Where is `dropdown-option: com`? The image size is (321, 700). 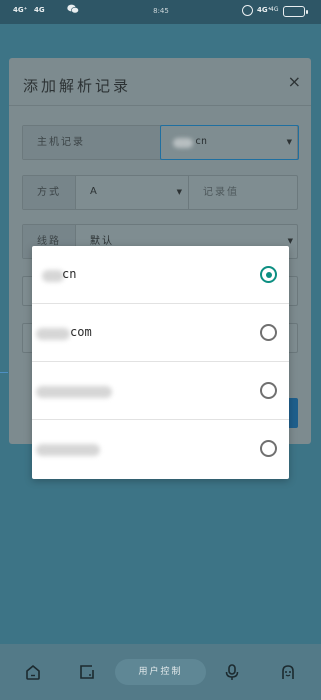 dropdown-option: com is located at coordinates (160, 333).